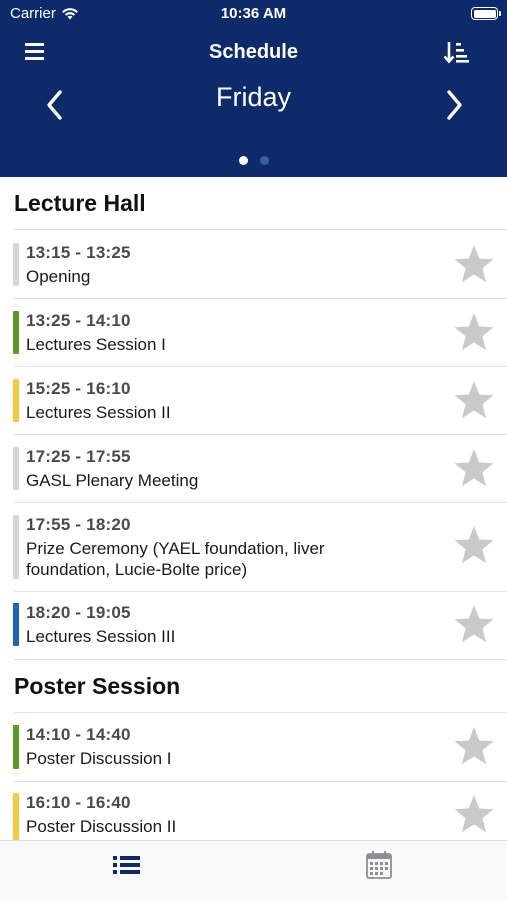  I want to click on list-item: 15:25 - 16:10 Lectures Session II, so click(253, 400).